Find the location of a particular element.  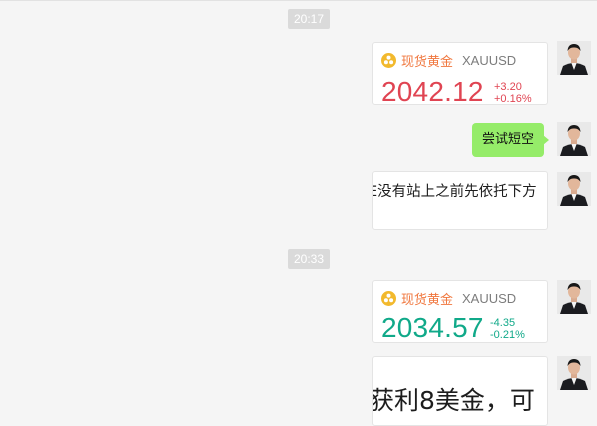

quote-change: +3.20 +0.16% is located at coordinates (513, 93).